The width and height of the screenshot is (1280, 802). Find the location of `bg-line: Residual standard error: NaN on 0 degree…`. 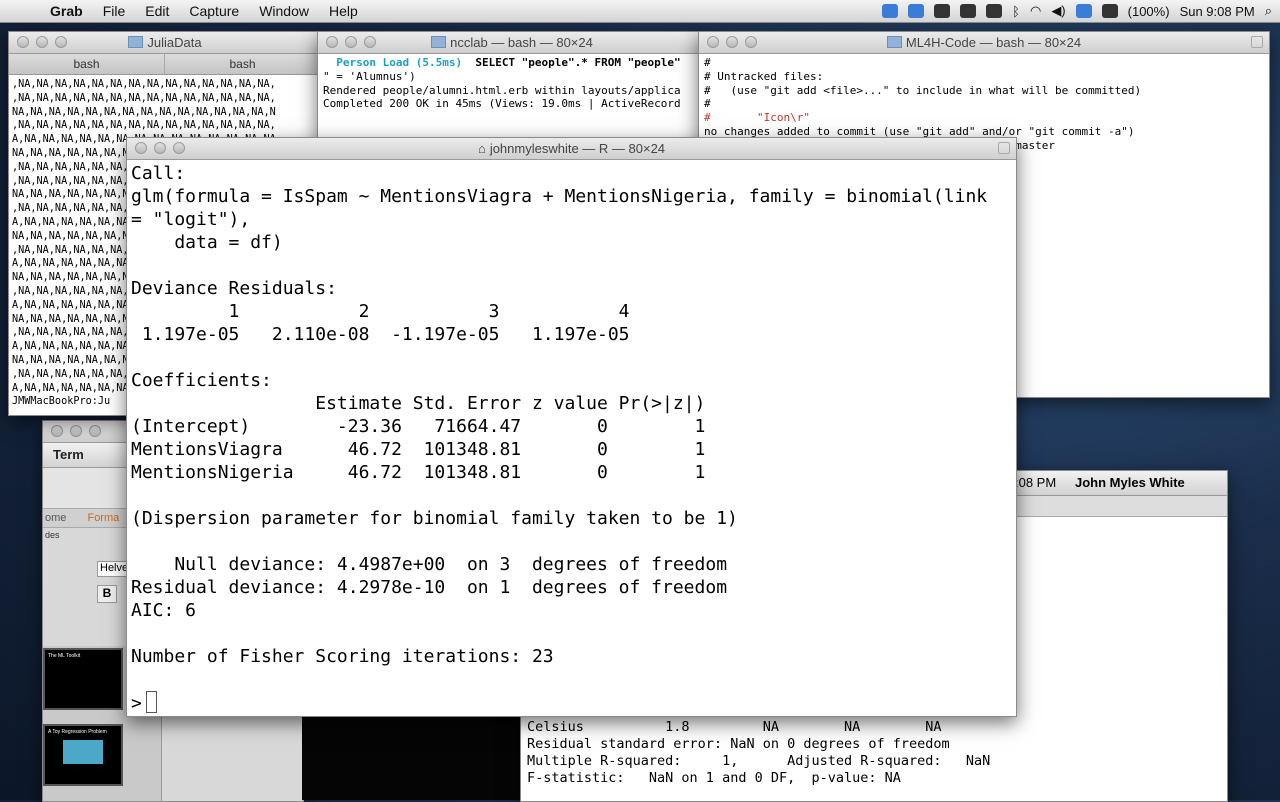

bg-line: Residual standard error: NaN on 0 degree… is located at coordinates (738, 744).